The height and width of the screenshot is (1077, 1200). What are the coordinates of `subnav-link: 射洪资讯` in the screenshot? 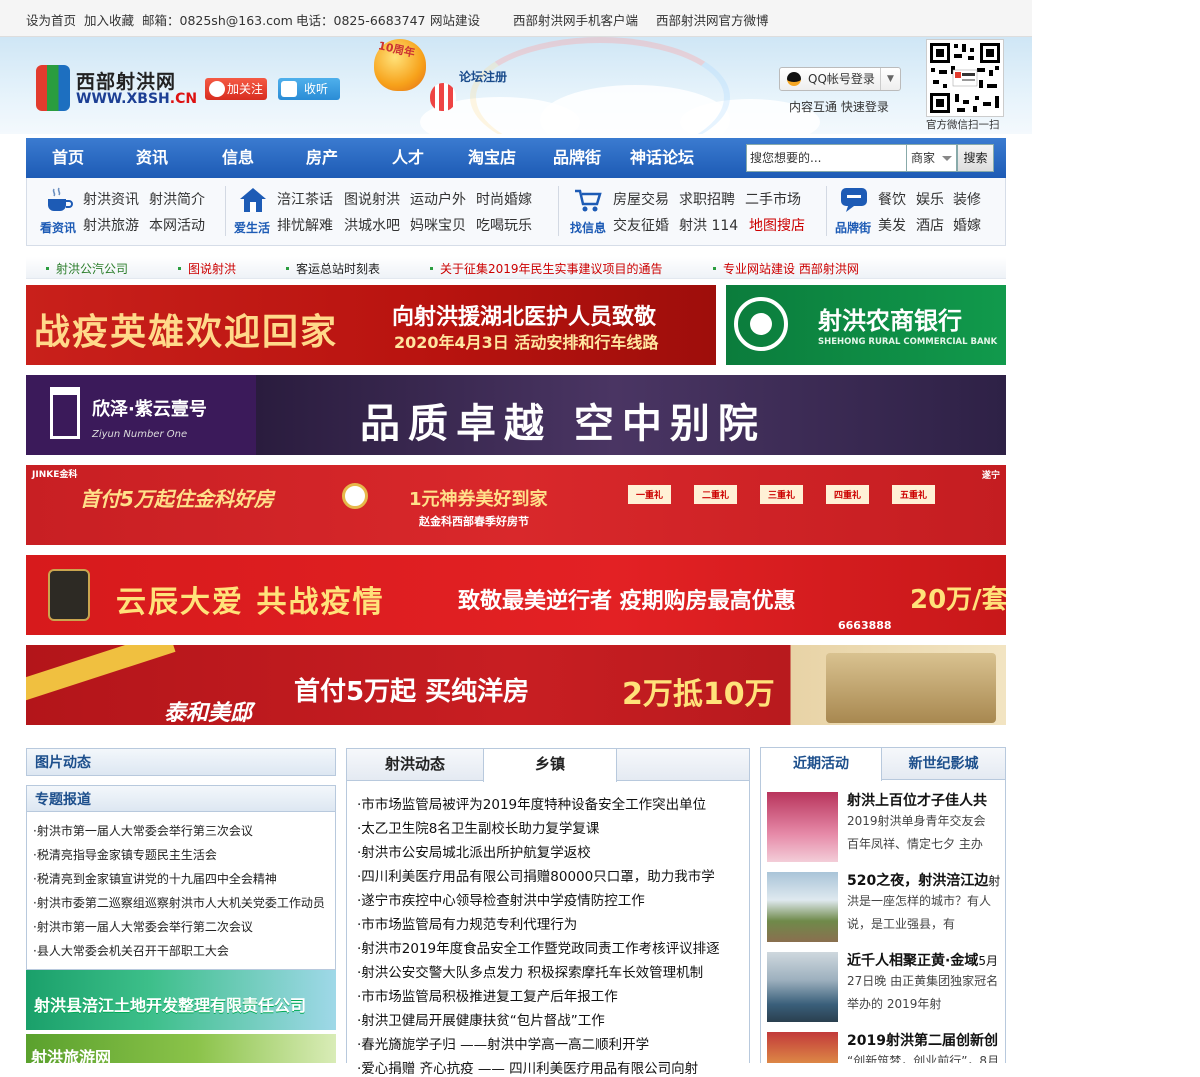 It's located at (111, 199).